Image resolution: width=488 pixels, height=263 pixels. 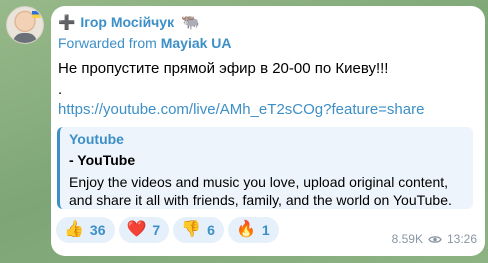 What do you see at coordinates (461, 239) in the screenshot?
I see `message-time: 13:26` at bounding box center [461, 239].